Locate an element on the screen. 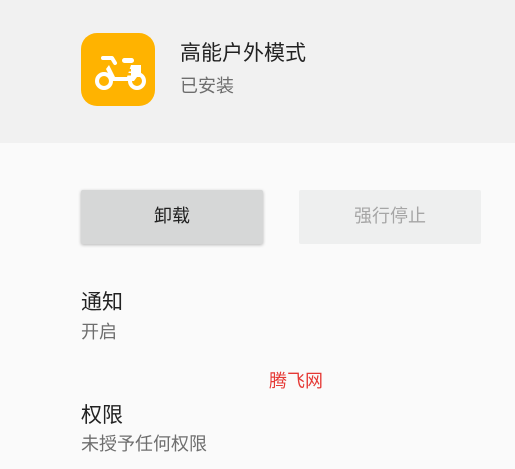 This screenshot has height=469, width=515. uninstall-button: 卸载 is located at coordinates (172, 217).